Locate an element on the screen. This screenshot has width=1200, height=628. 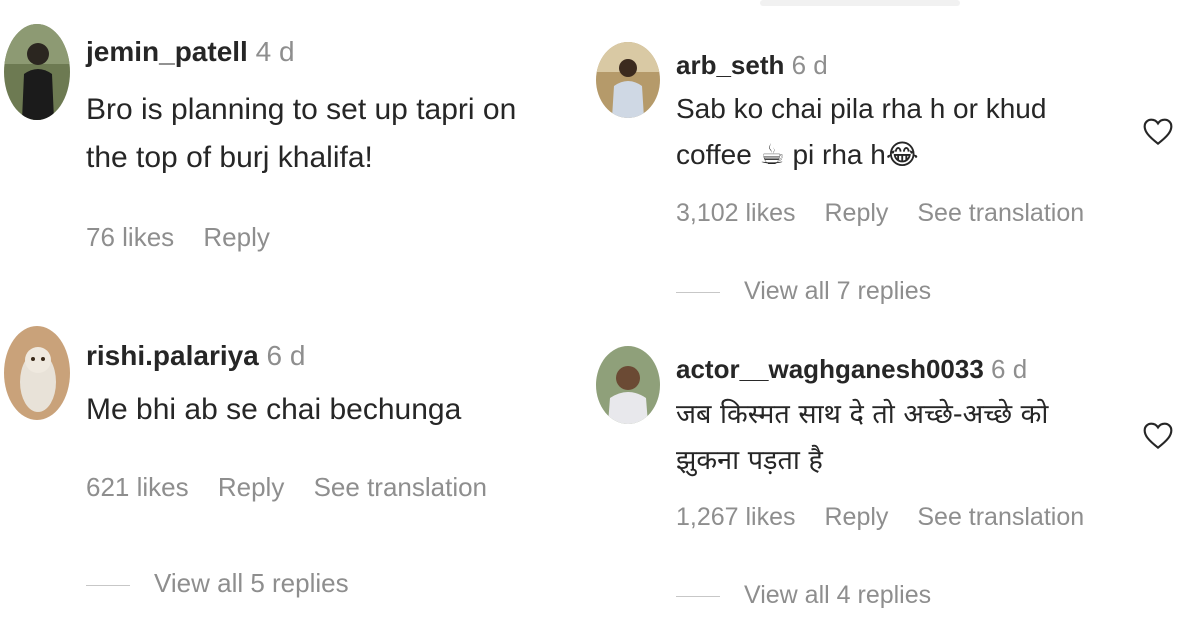
comment-text-line: Me bhi ab se chai bechunga is located at coordinates (274, 409).